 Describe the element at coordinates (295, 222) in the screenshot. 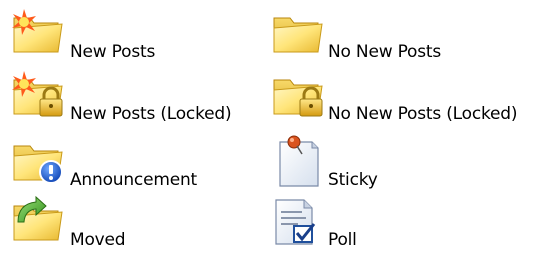

I see `poll-document-icon` at that location.